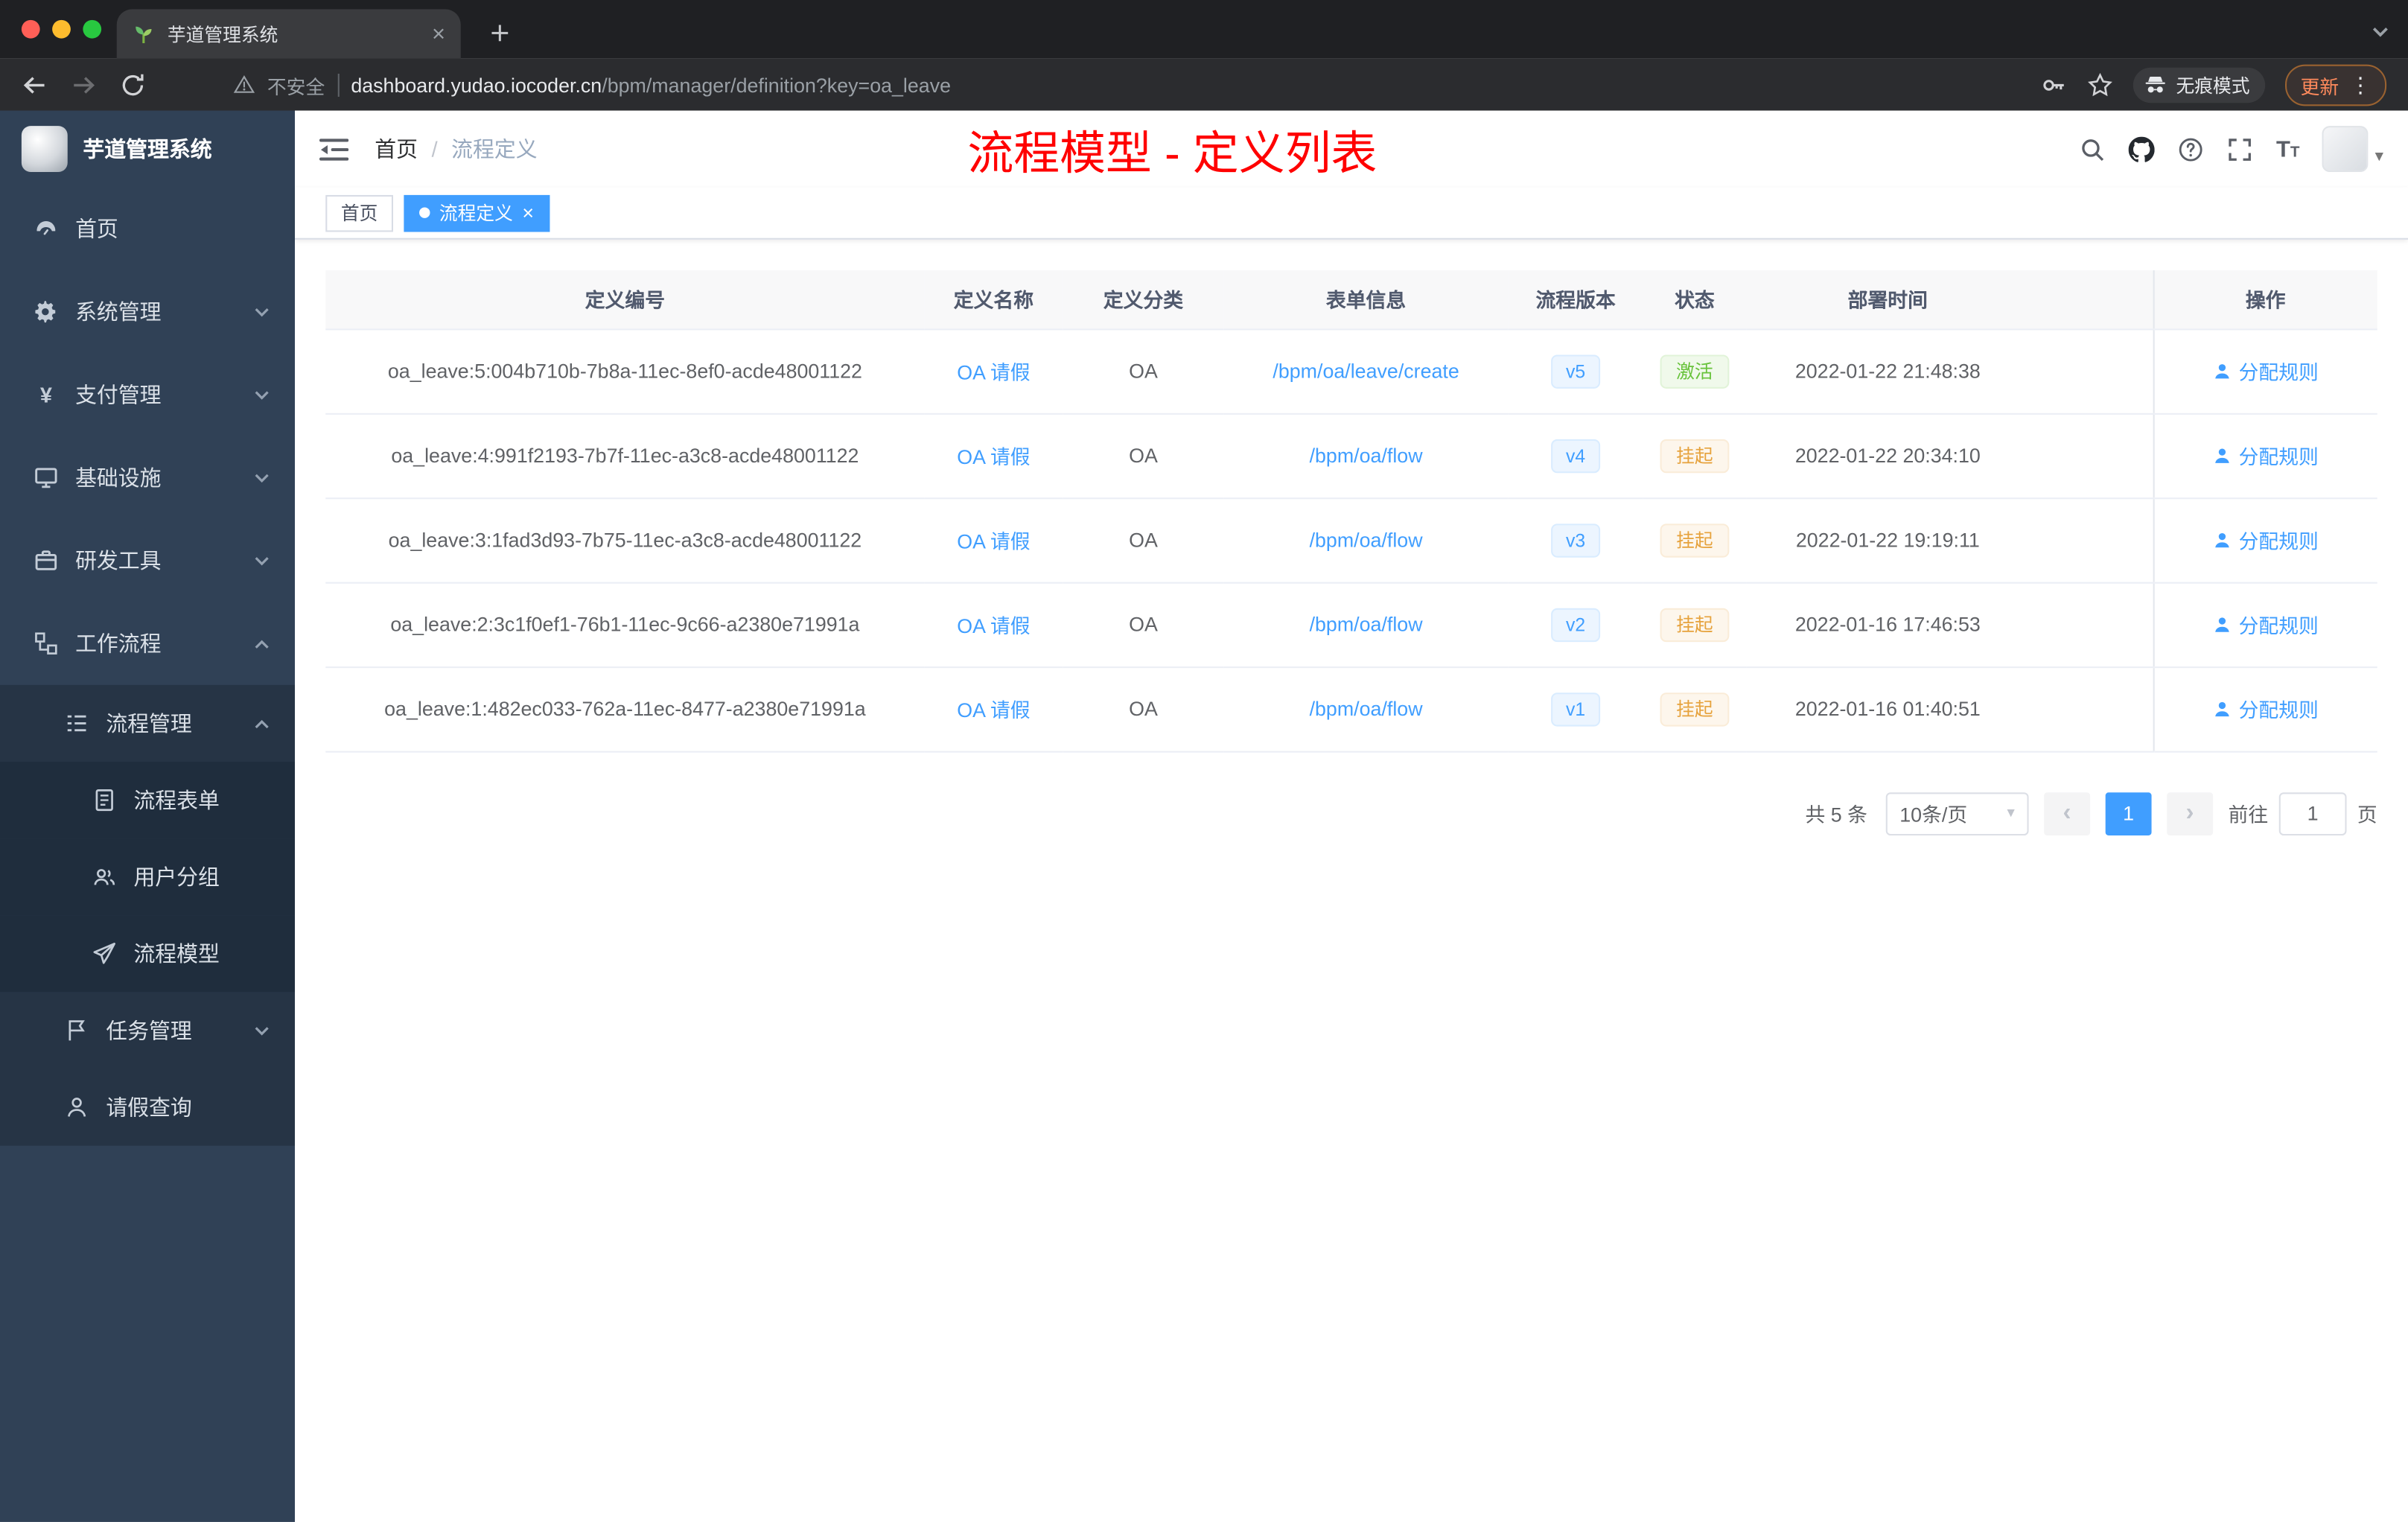 This screenshot has width=2408, height=1522. Describe the element at coordinates (147, 311) in the screenshot. I see `sidebar-item-system-management: 系统管理` at that location.